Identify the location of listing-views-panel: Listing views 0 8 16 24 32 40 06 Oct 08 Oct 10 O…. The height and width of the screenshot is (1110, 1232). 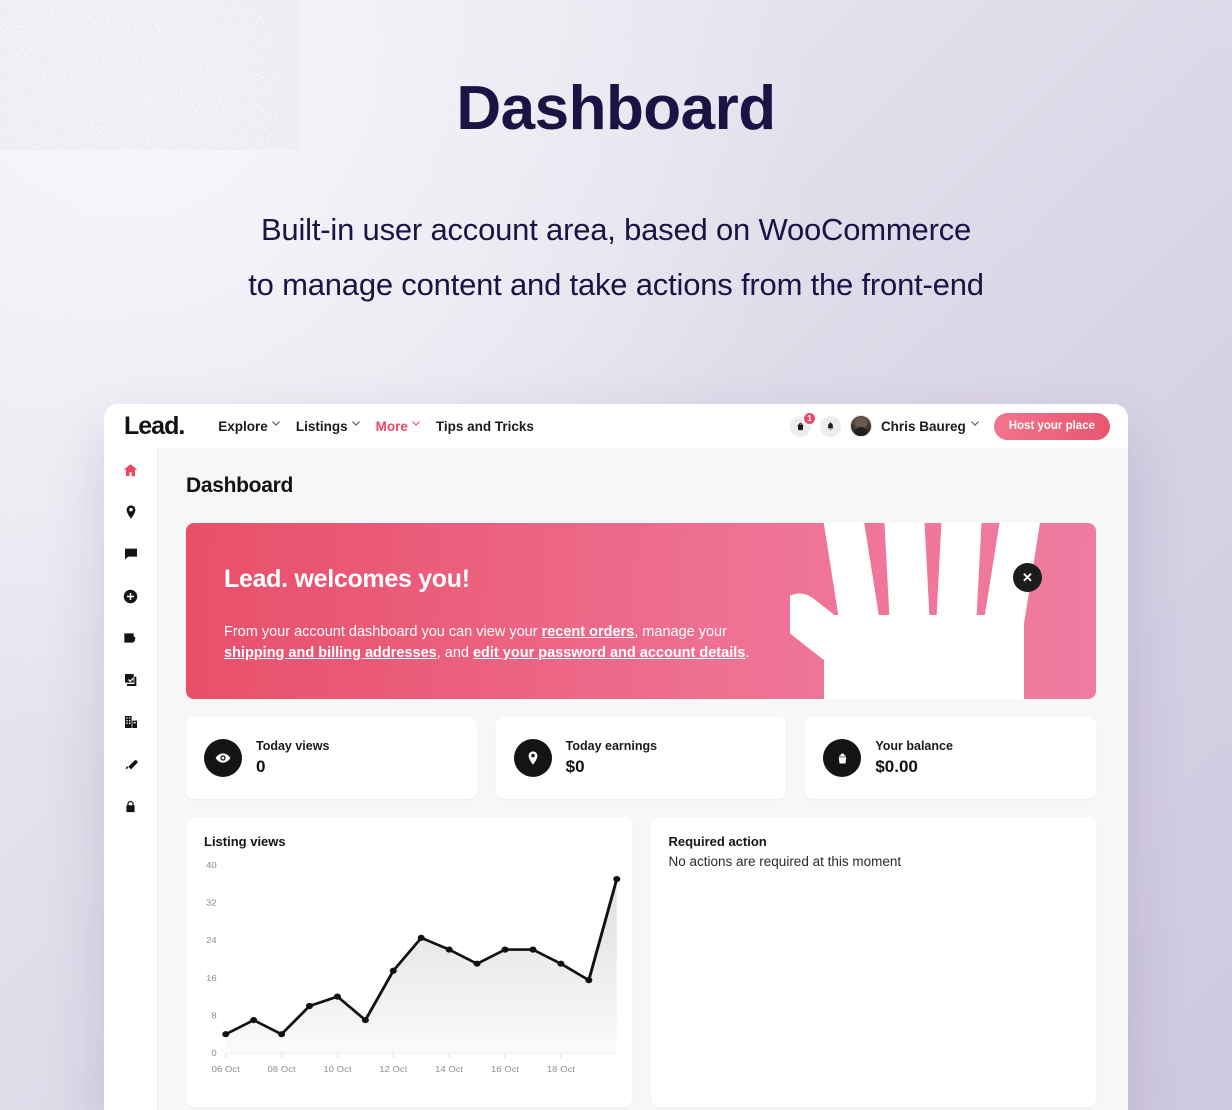
(409, 962).